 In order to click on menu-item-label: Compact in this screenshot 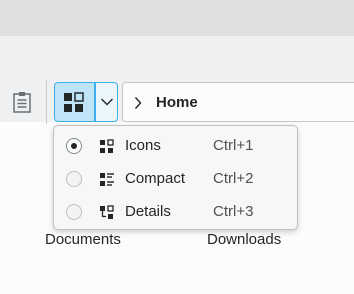, I will do `click(155, 178)`.